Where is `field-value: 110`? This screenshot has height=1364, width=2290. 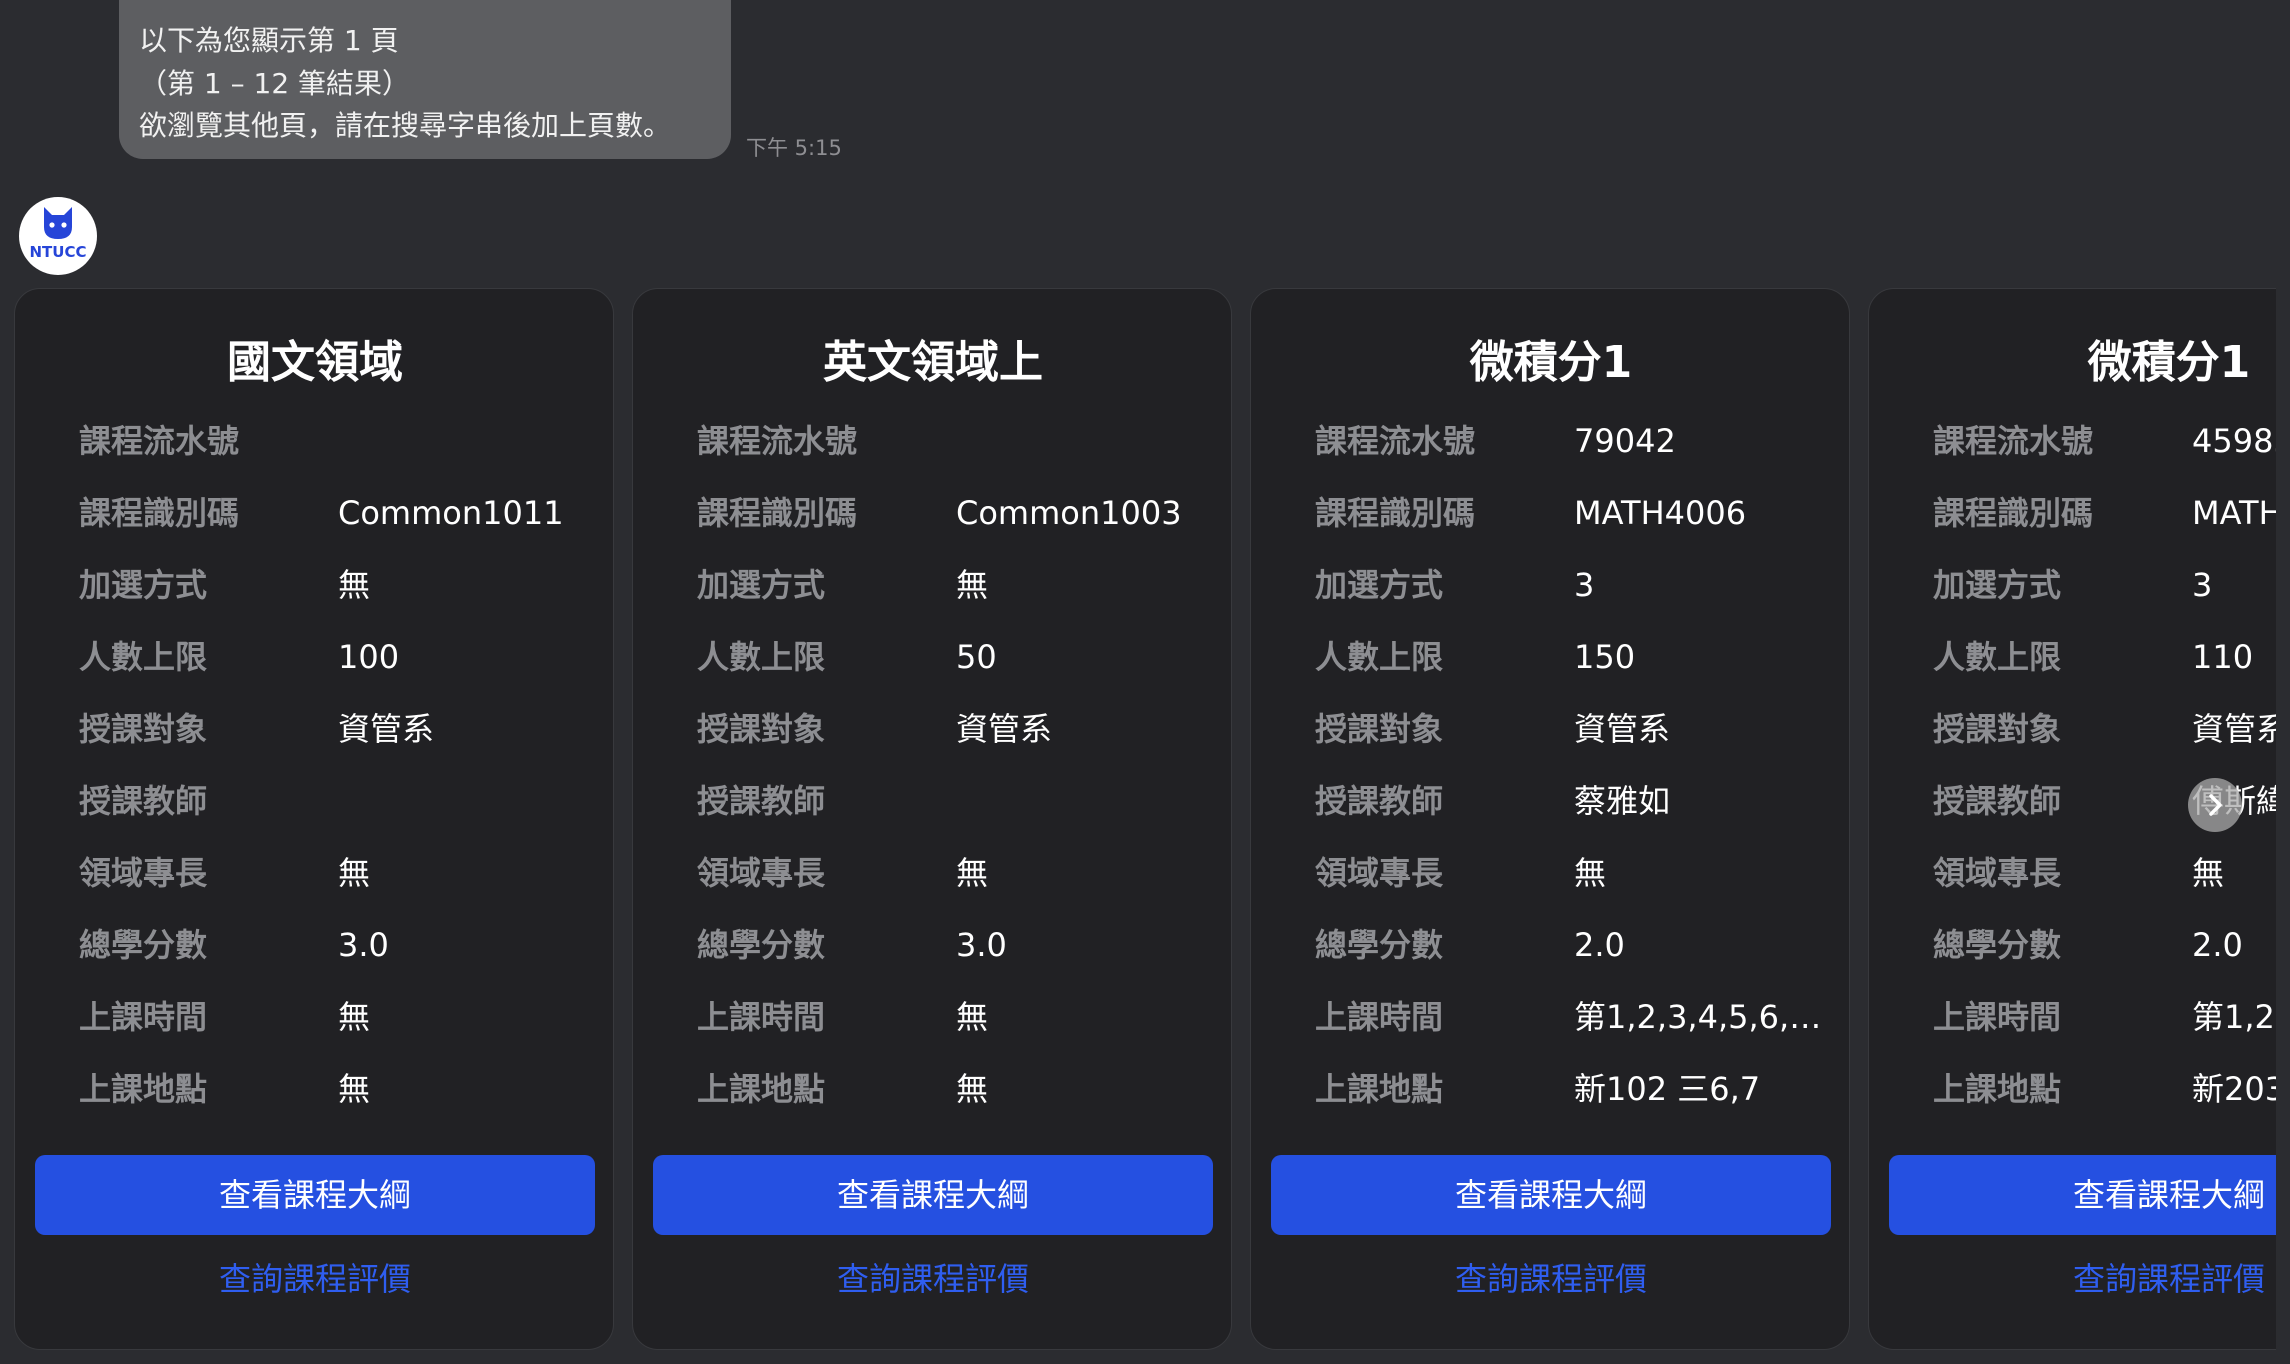 field-value: 110 is located at coordinates (2223, 657).